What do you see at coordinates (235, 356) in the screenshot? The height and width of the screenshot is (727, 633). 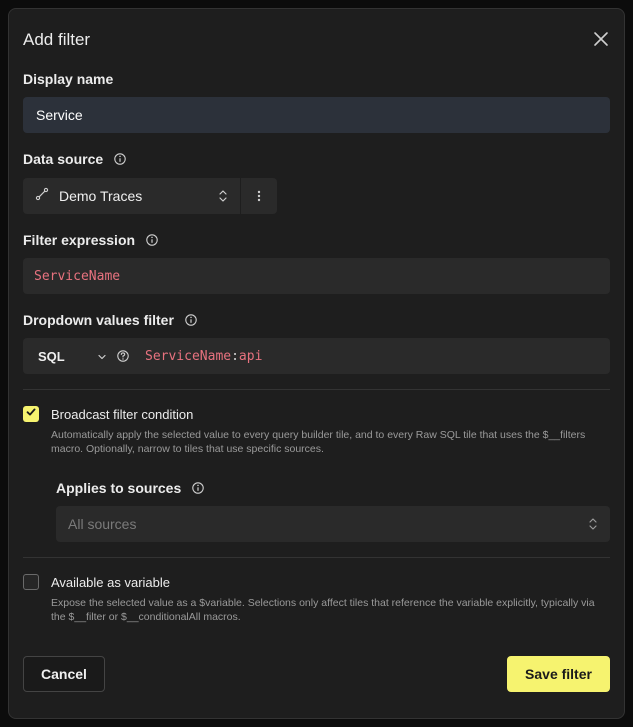 I see `expression-colon: :` at bounding box center [235, 356].